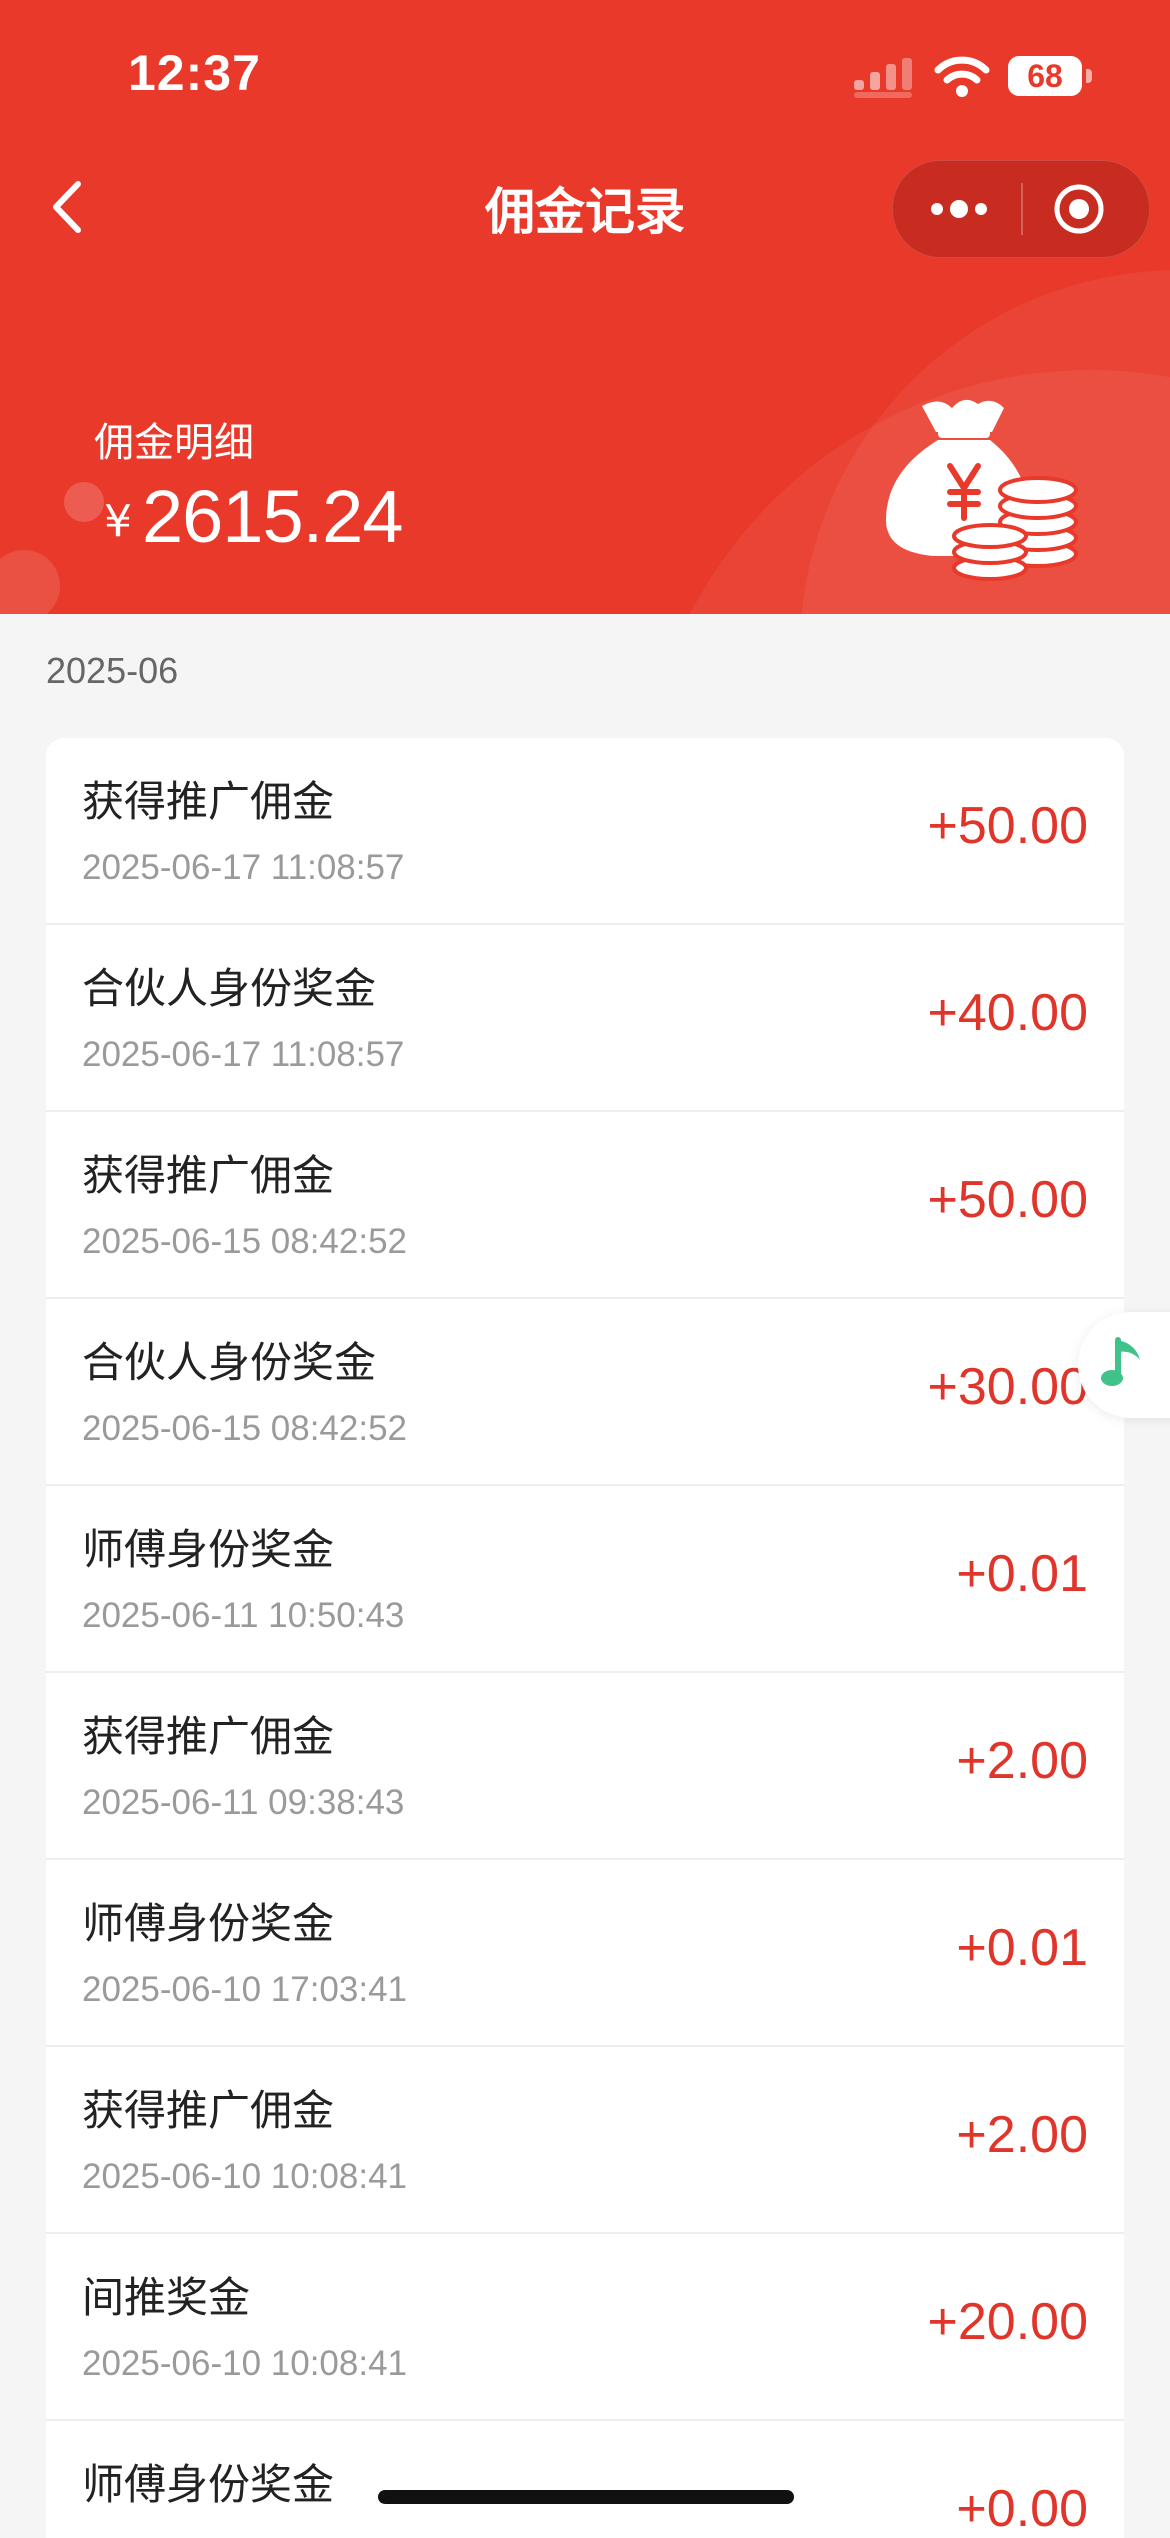 This screenshot has height=2538, width=1170. Describe the element at coordinates (585, 831) in the screenshot. I see `list-item: 获得推广佣金 2025-06-17 11:08:57 +50.00` at that location.